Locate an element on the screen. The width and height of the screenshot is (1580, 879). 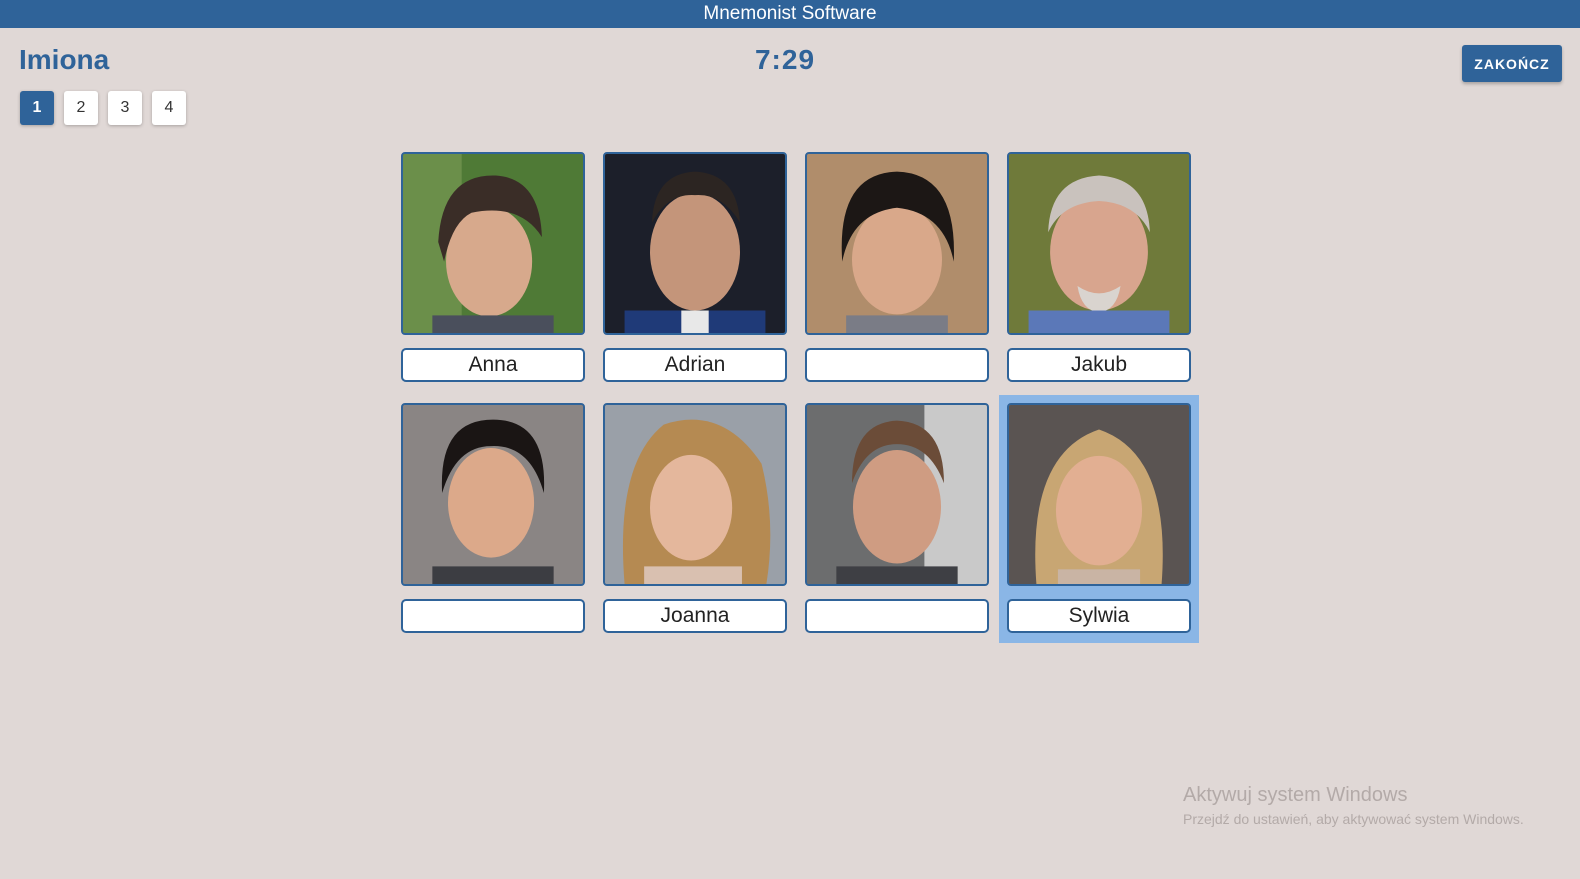
page-button-2: 2 is located at coordinates (81, 108).